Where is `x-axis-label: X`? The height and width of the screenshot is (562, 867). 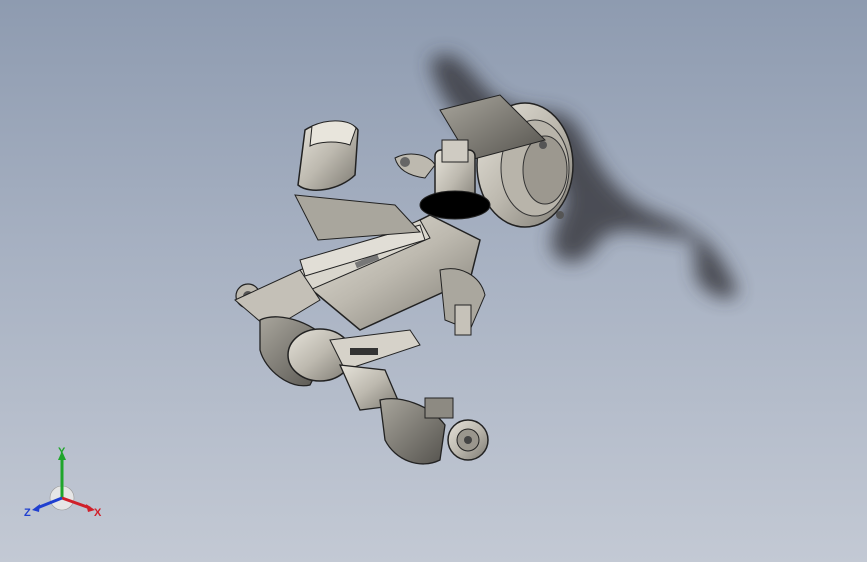
x-axis-label: X is located at coordinates (98, 513).